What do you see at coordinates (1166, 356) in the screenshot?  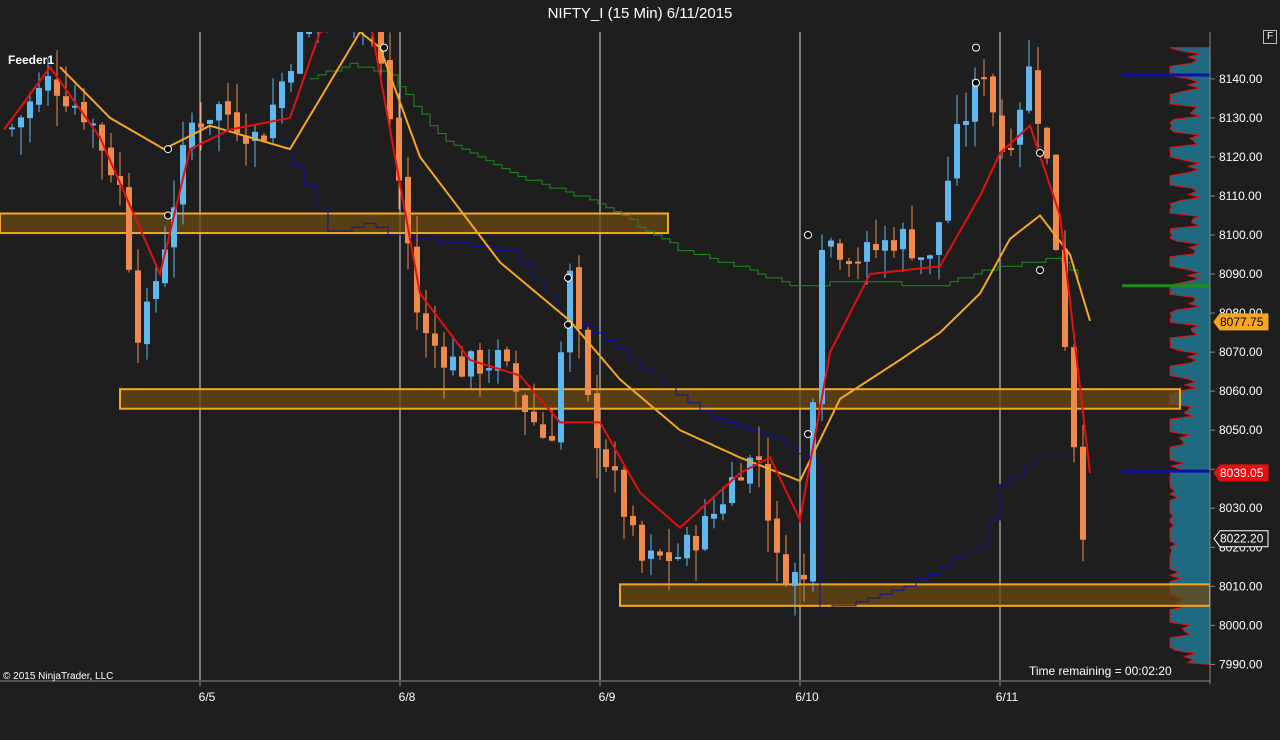 I see `volume-profile` at bounding box center [1166, 356].